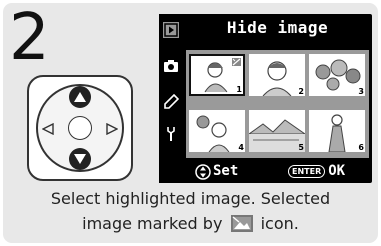 This screenshot has height=246, width=381. Describe the element at coordinates (277, 171) in the screenshot. I see `screen-footer: Set ENTER OK` at that location.